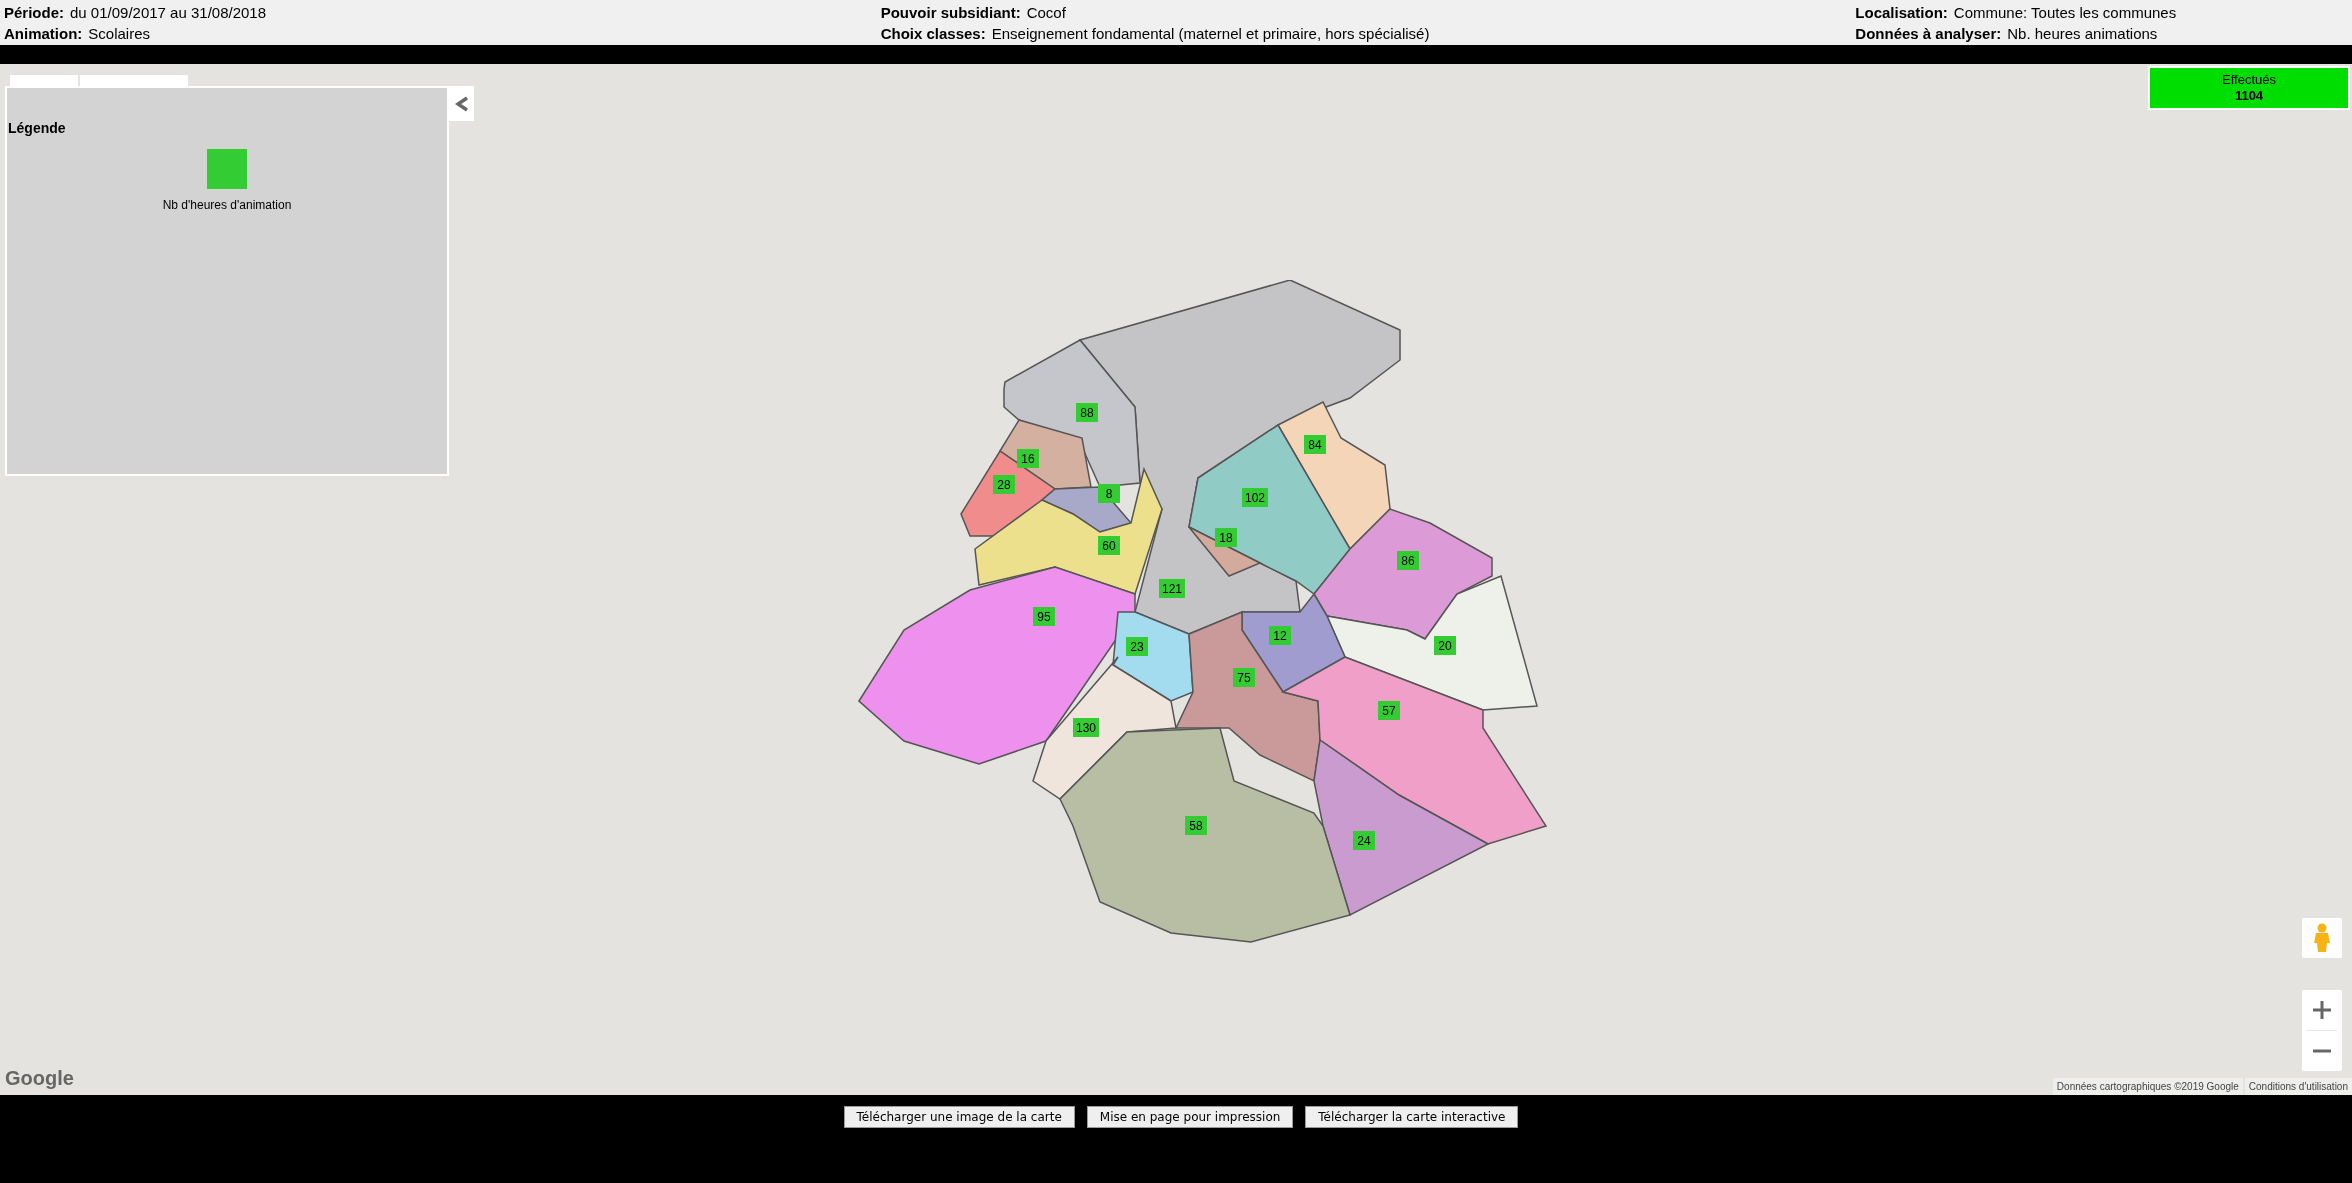  What do you see at coordinates (1445, 645) in the screenshot?
I see `value-label: 20` at bounding box center [1445, 645].